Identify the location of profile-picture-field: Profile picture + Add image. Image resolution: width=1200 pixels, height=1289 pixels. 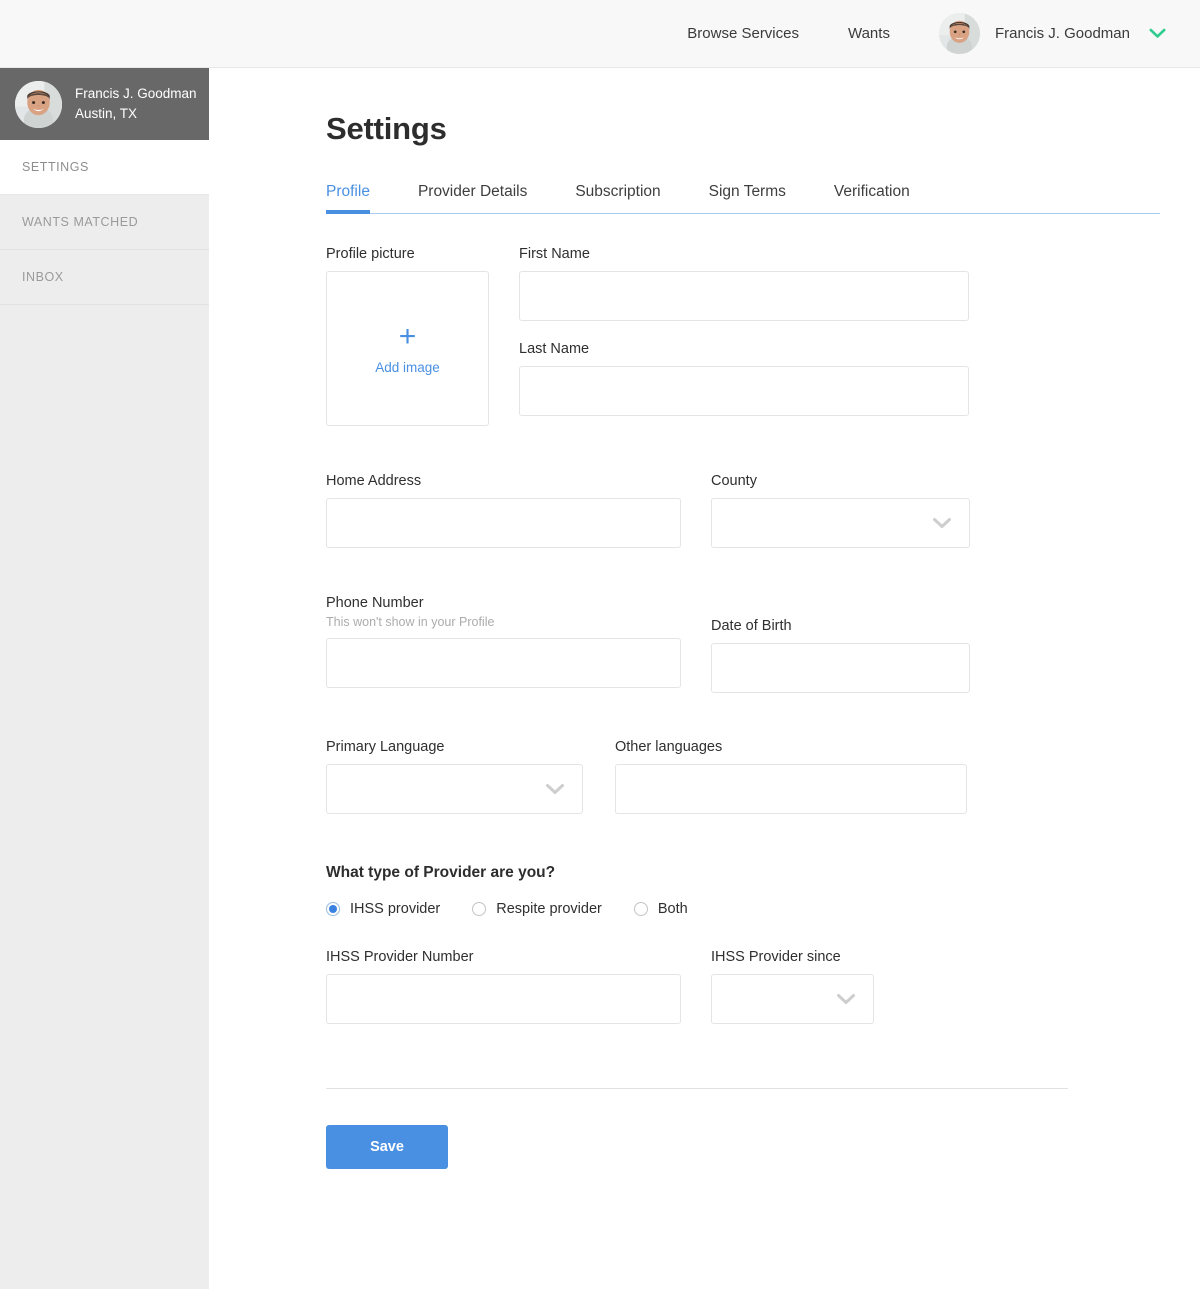
(407, 336).